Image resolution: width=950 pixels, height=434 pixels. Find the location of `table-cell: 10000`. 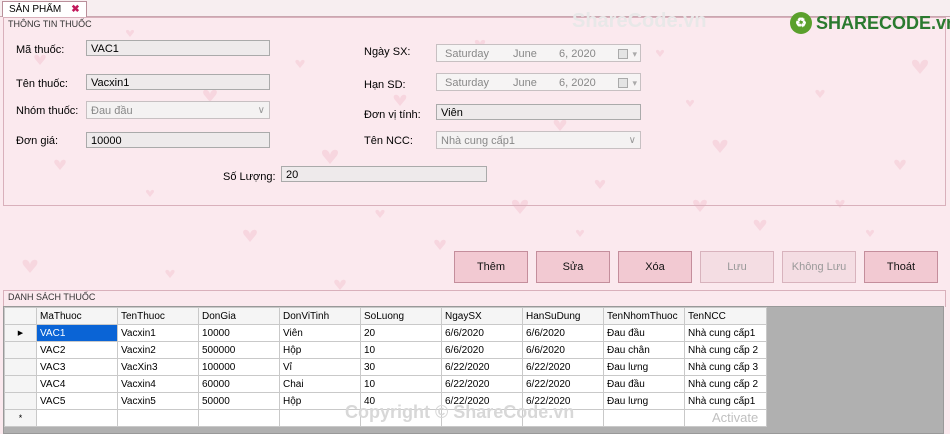

table-cell: 10000 is located at coordinates (239, 333).